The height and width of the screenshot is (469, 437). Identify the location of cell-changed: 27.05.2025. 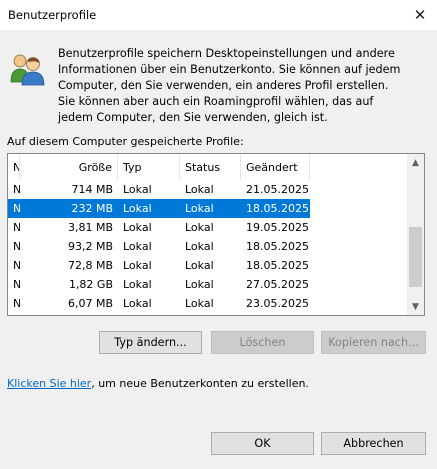
(277, 284).